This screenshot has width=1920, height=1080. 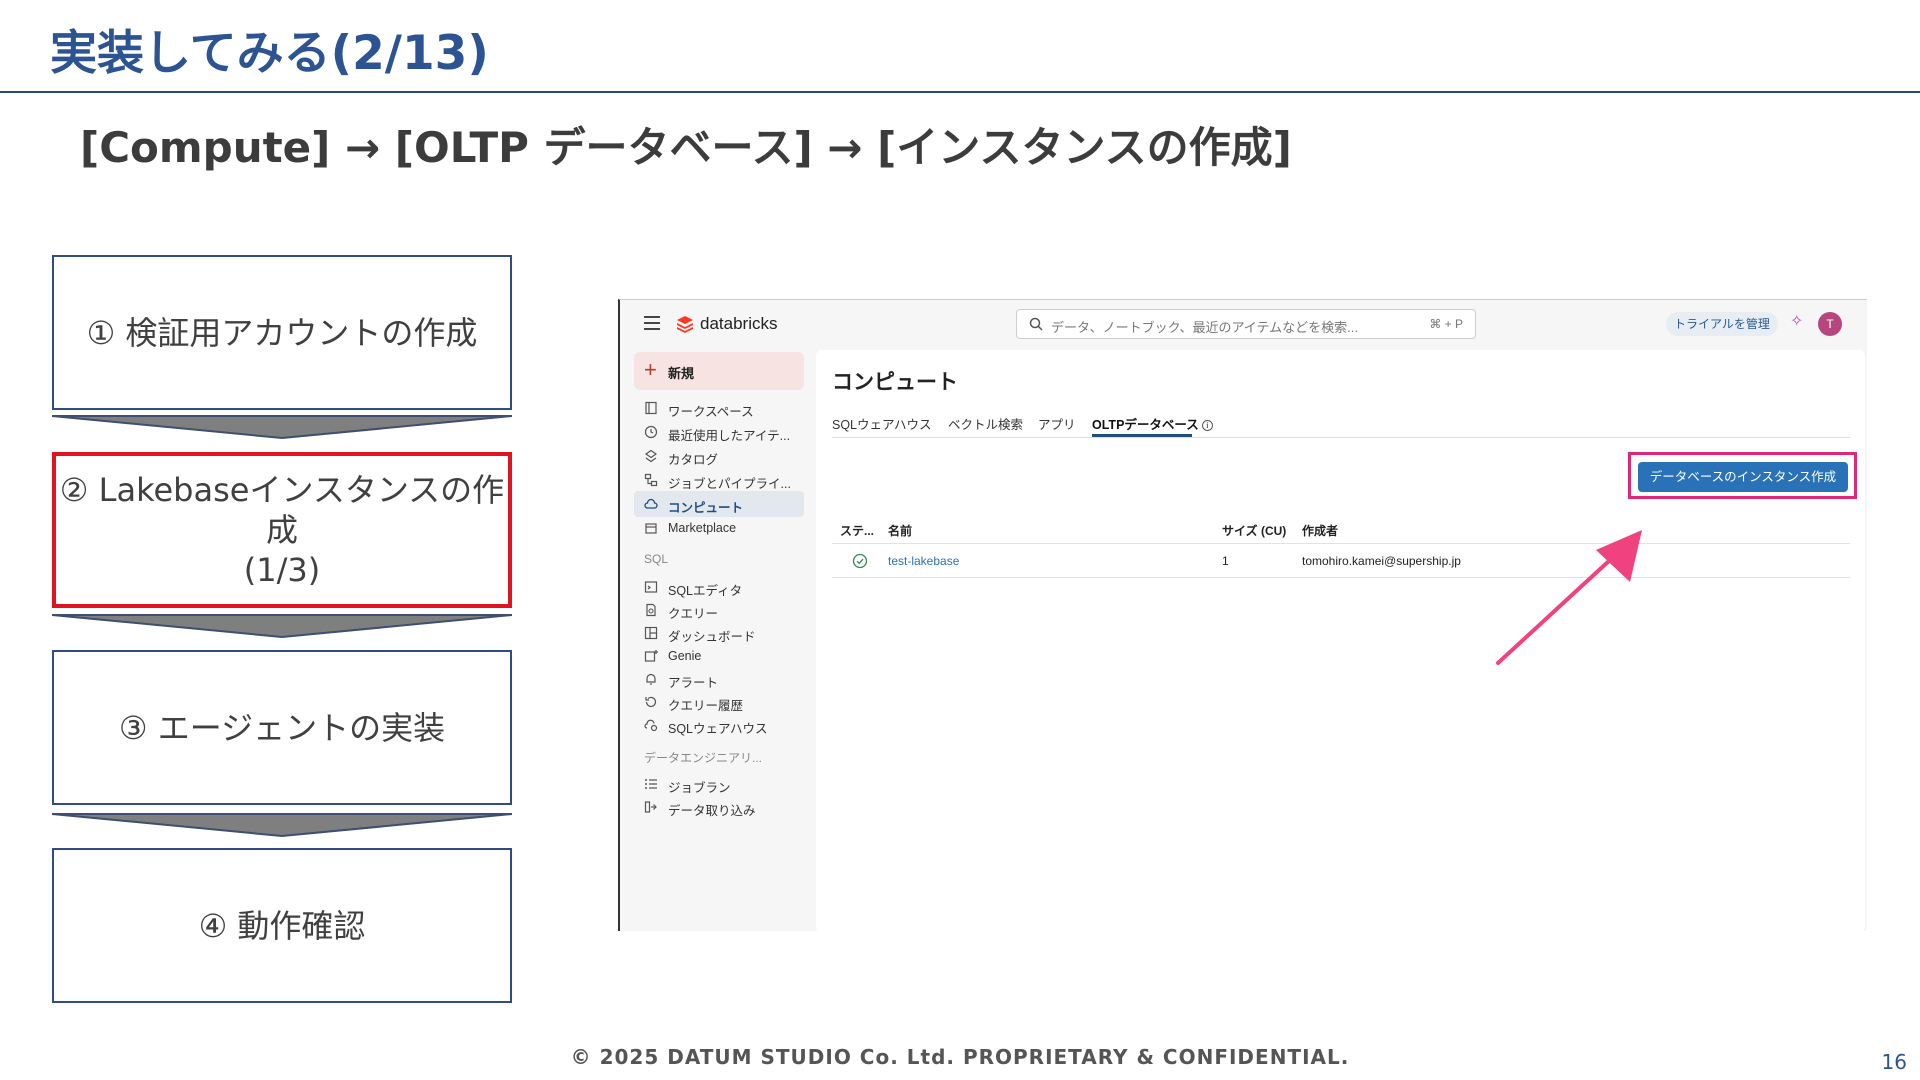 What do you see at coordinates (1057, 423) in the screenshot?
I see `tab-apps: アプリ` at bounding box center [1057, 423].